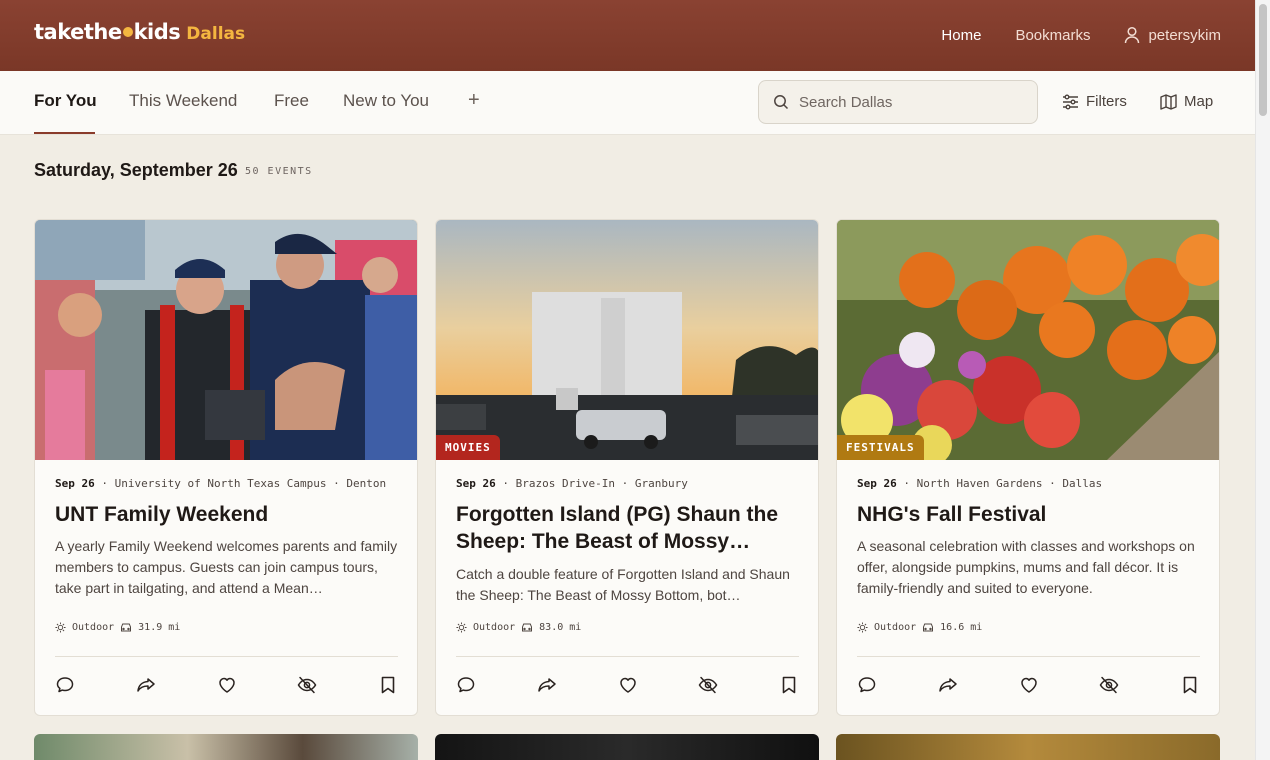 The height and width of the screenshot is (760, 1270). What do you see at coordinates (1070, 101) in the screenshot?
I see `sliders-icon` at bounding box center [1070, 101].